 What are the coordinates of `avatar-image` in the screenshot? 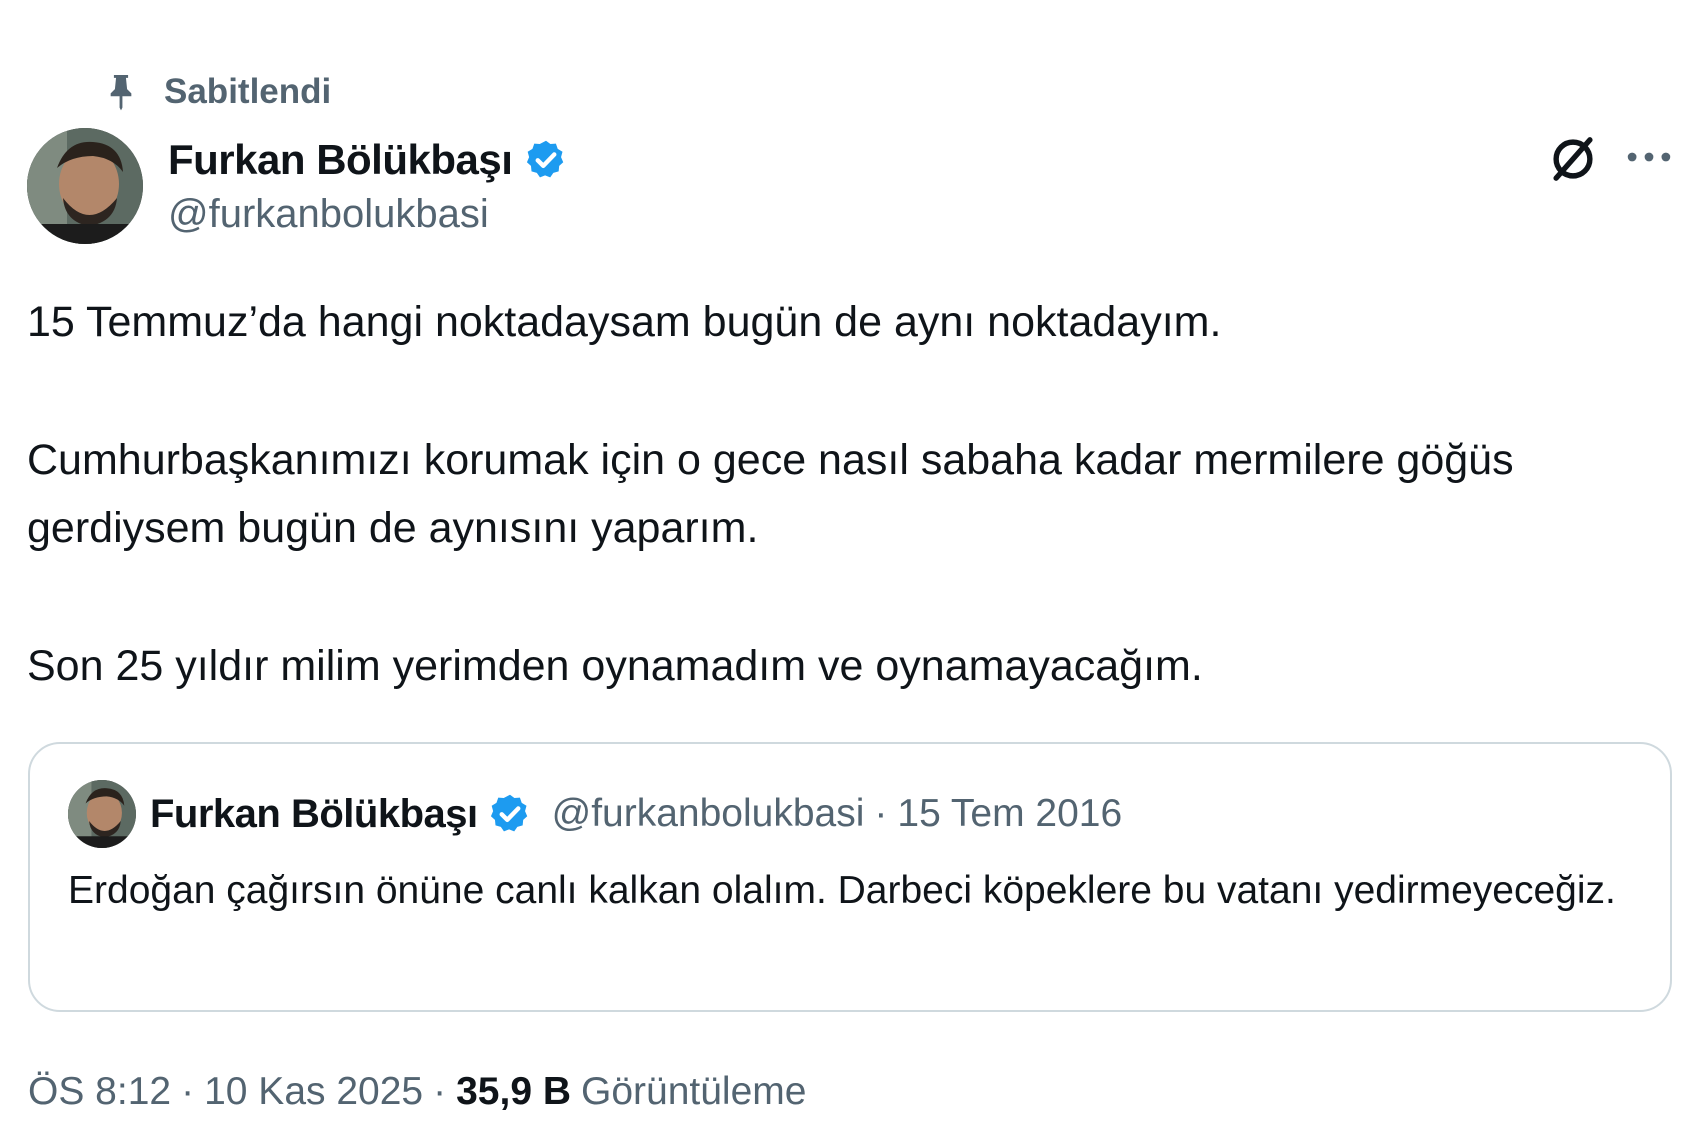 It's located at (85, 186).